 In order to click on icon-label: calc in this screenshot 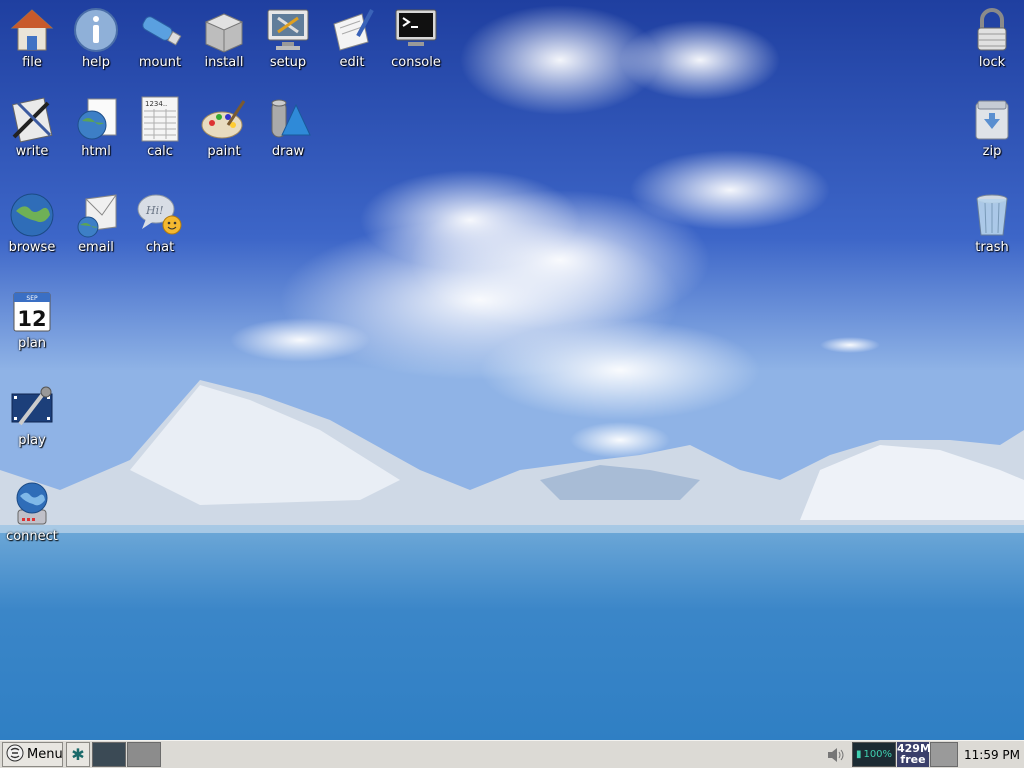, I will do `click(160, 151)`.